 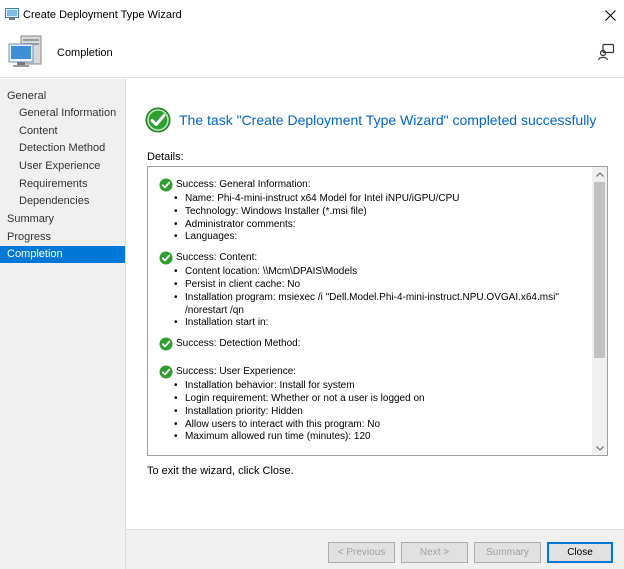 I want to click on detail-item: Content location: \\Mcm\DPAIS\Models, so click(x=383, y=272).